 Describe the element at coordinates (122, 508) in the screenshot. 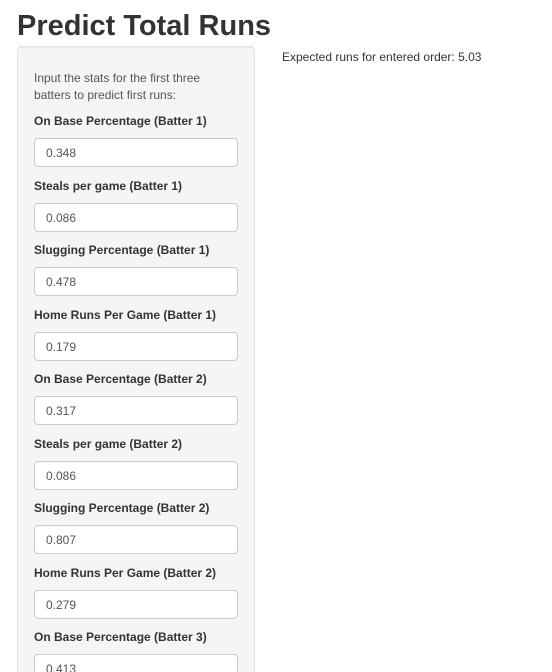

I see `field-label: Slugging Percentage (Batter 2)` at that location.